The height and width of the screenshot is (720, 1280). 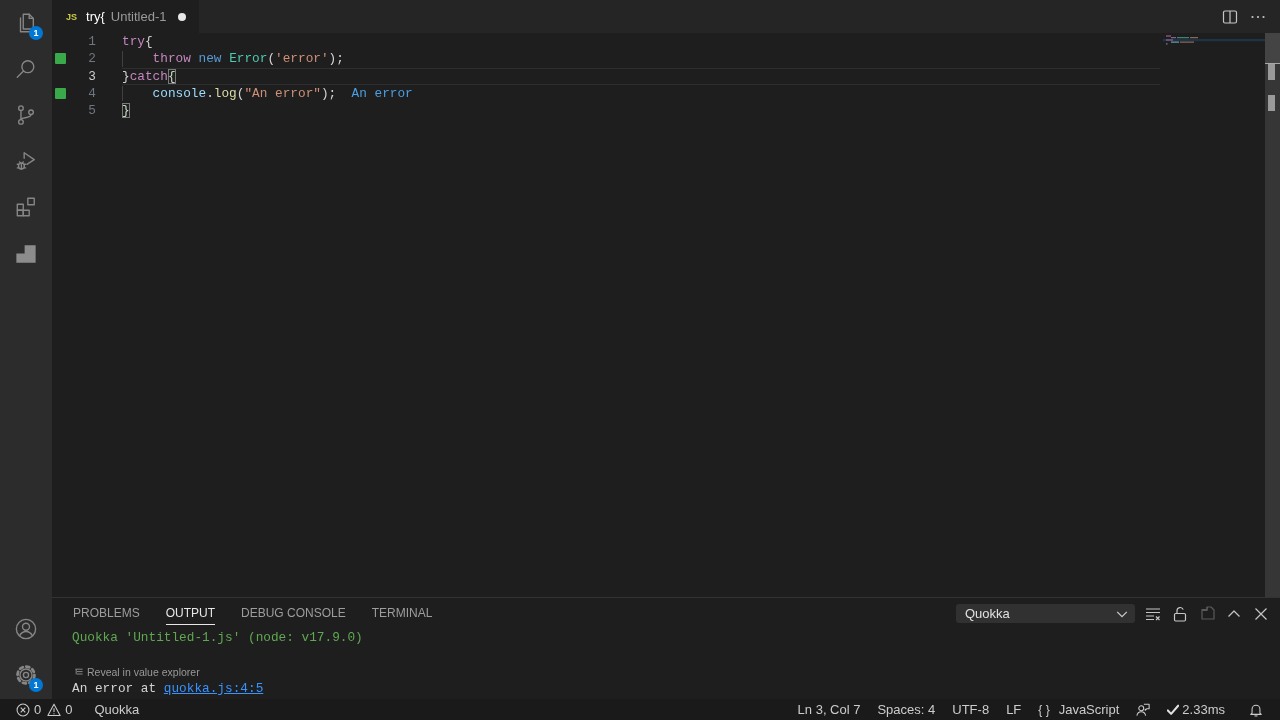 What do you see at coordinates (106, 613) in the screenshot?
I see `panel-tab: PROBLEMS` at bounding box center [106, 613].